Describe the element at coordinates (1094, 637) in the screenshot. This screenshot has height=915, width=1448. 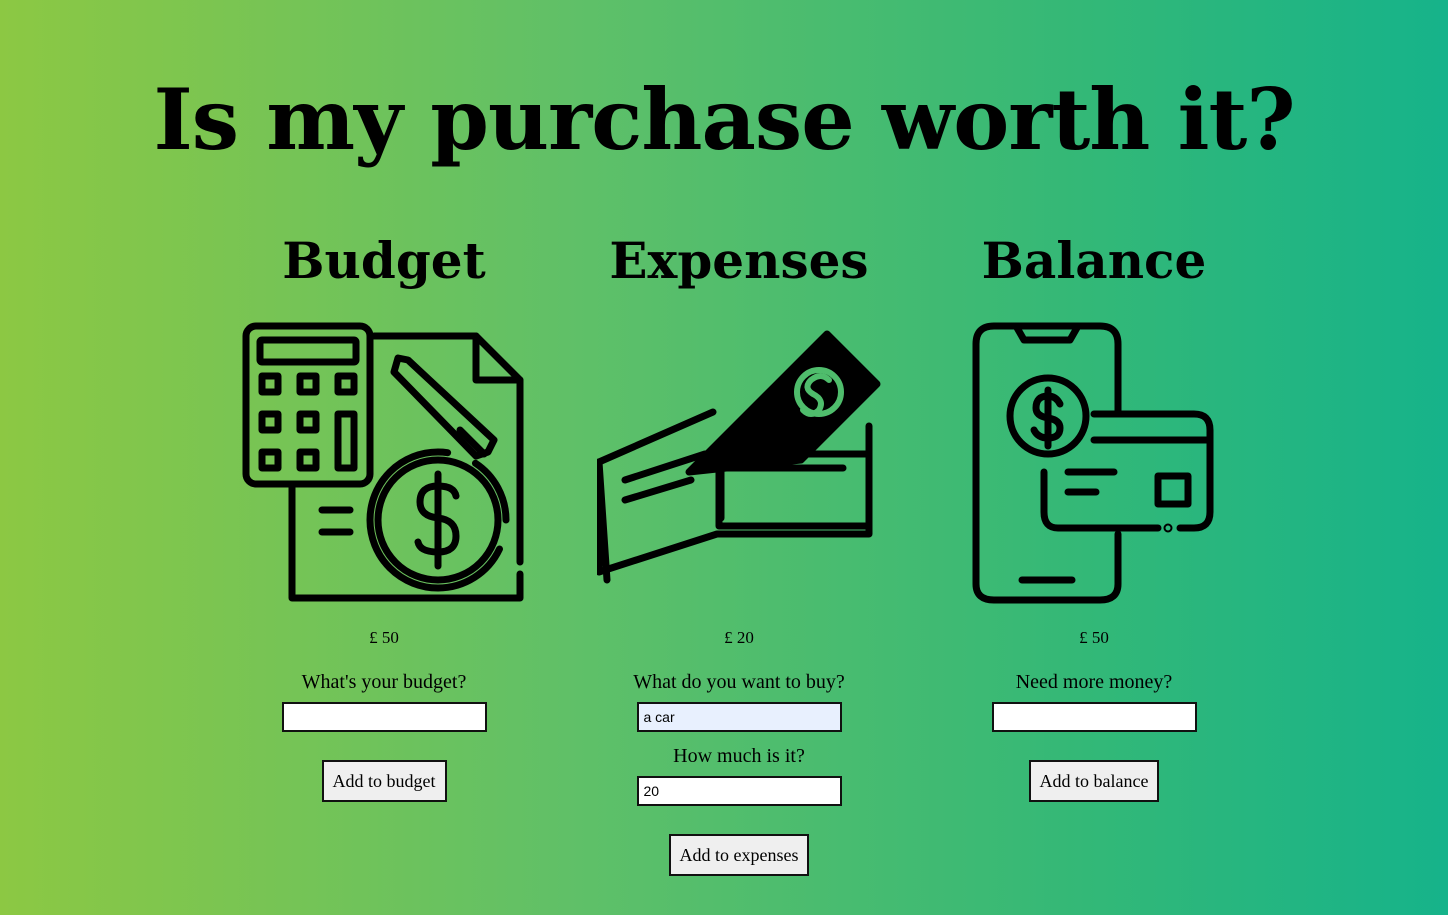
I see `balance-amount: £ 50` at that location.